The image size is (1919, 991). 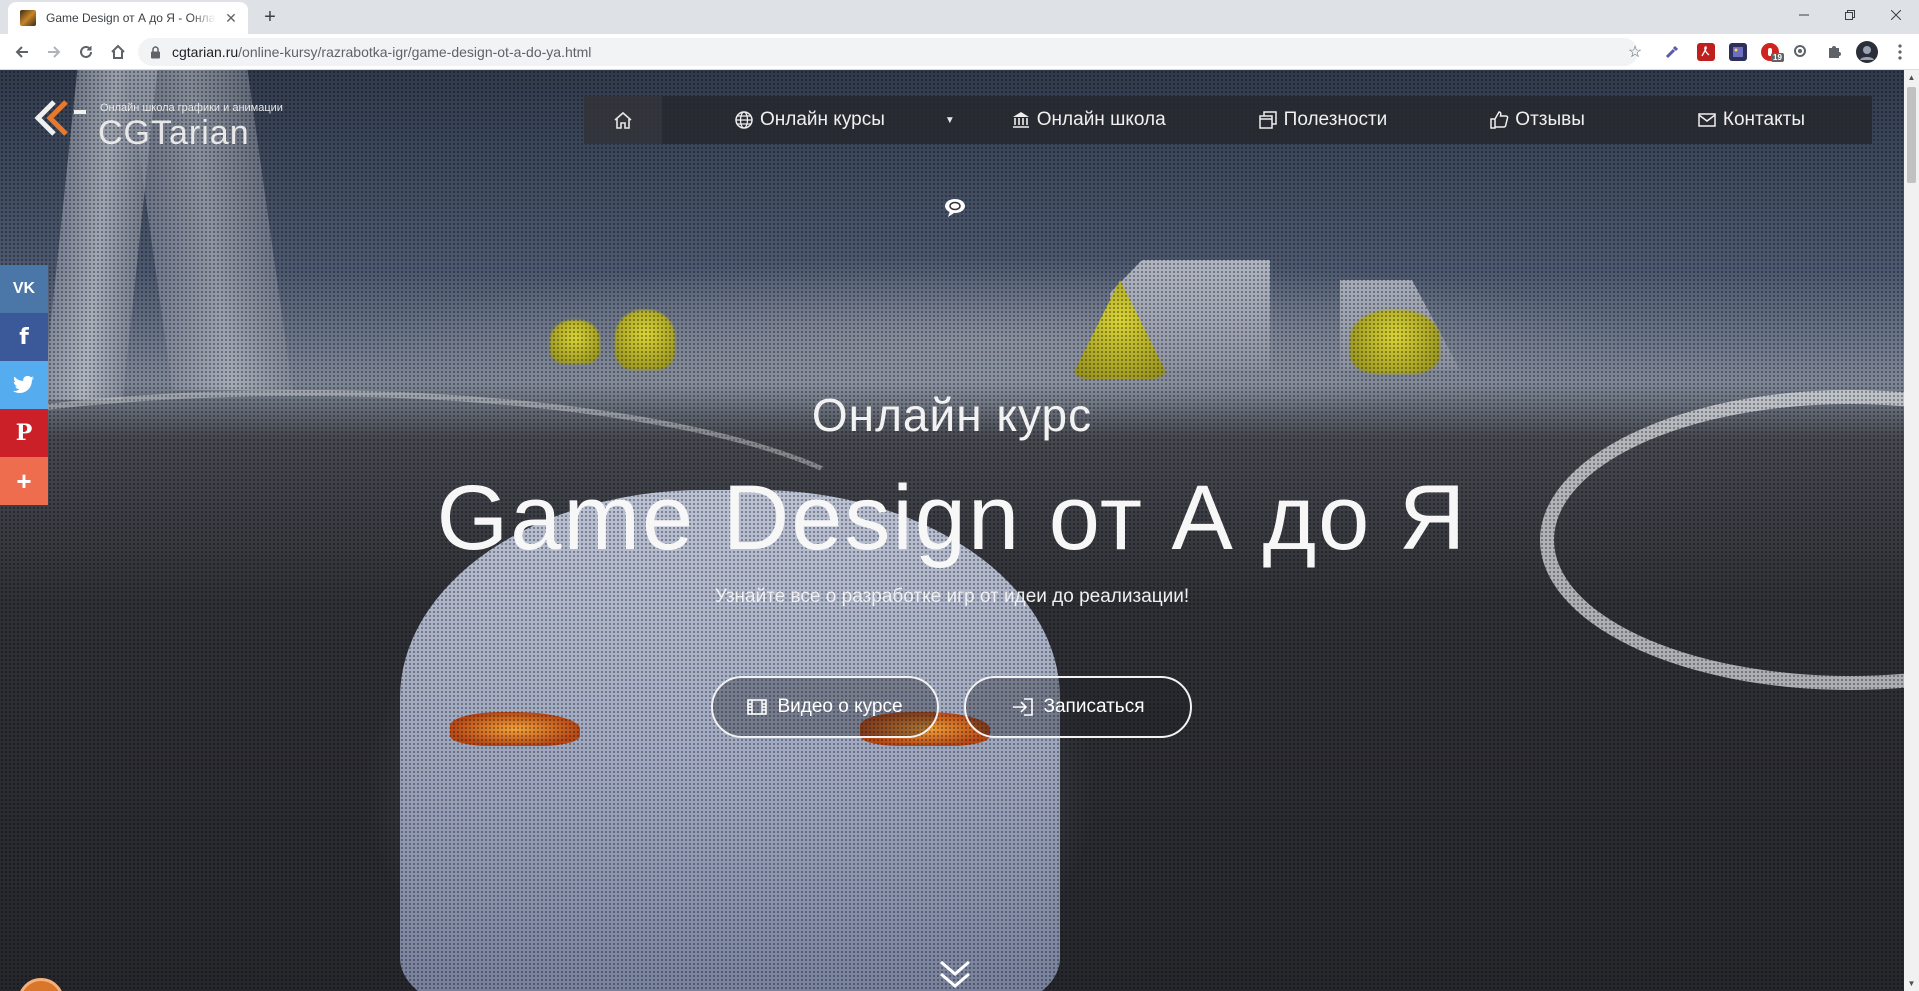 I want to click on nav-label-contacts: Контакты, so click(x=1763, y=119).